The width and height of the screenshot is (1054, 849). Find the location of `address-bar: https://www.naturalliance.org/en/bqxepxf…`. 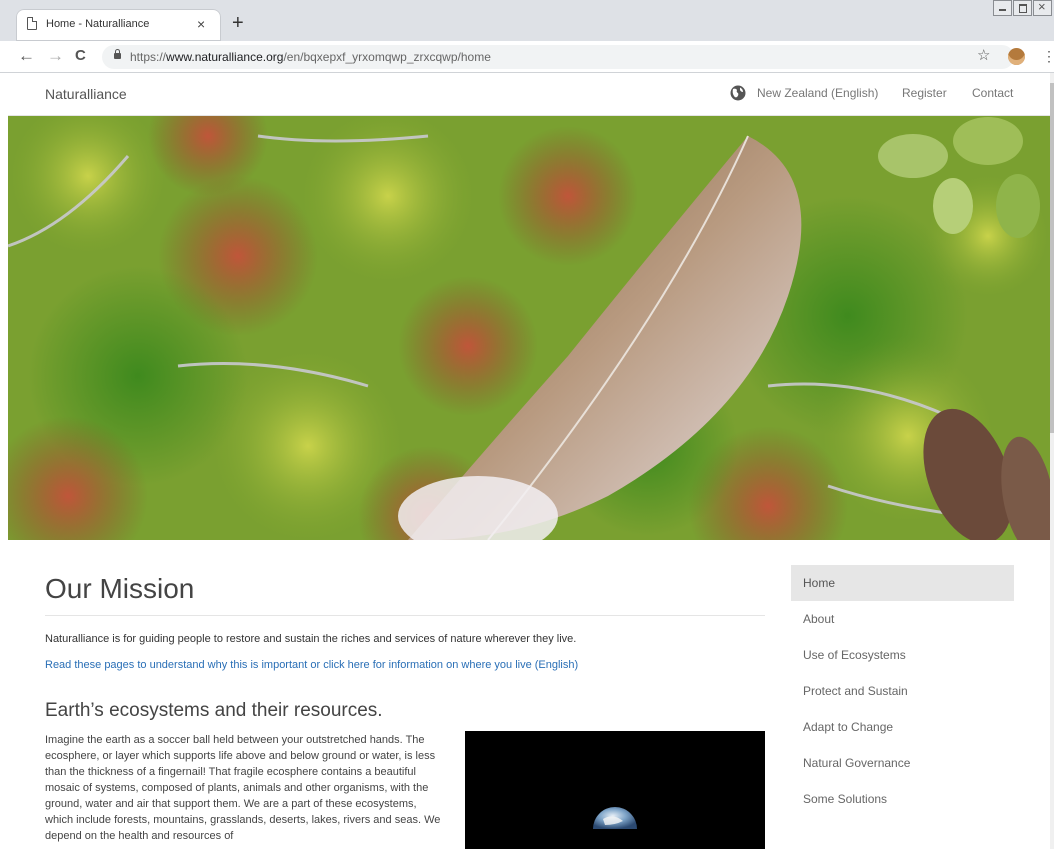

address-bar: https://www.naturalliance.org/en/bqxepxf… is located at coordinates (558, 57).